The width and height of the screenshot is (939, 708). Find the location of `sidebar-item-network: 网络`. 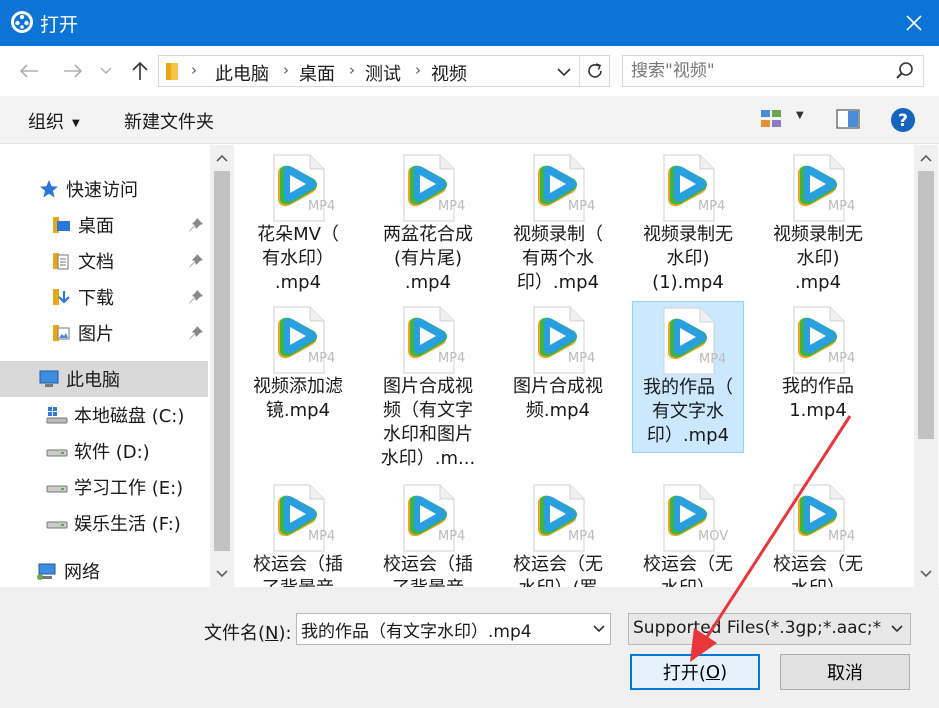

sidebar-item-network: 网络 is located at coordinates (104, 571).